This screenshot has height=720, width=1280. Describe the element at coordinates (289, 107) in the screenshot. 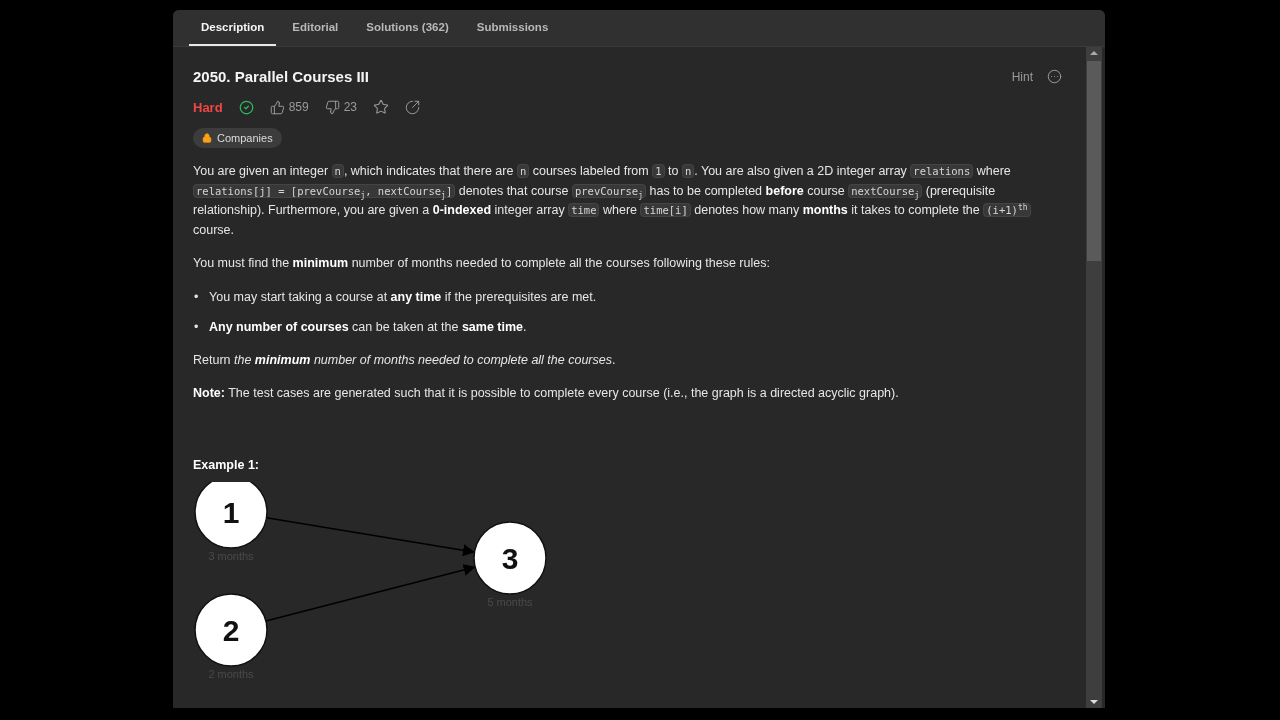

I see `like-button: 859` at that location.